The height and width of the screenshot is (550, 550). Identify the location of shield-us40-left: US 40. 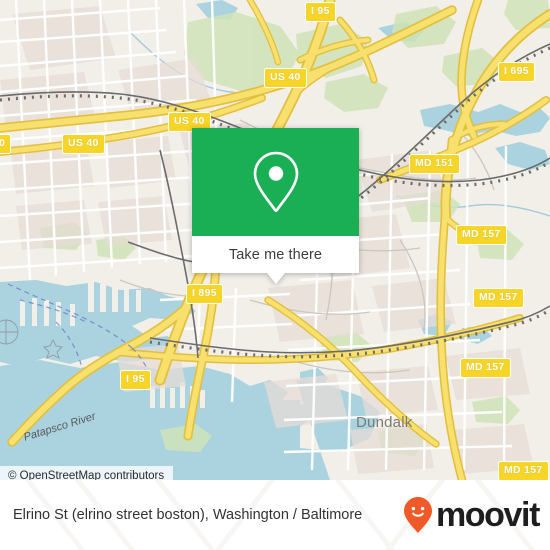
(83, 144).